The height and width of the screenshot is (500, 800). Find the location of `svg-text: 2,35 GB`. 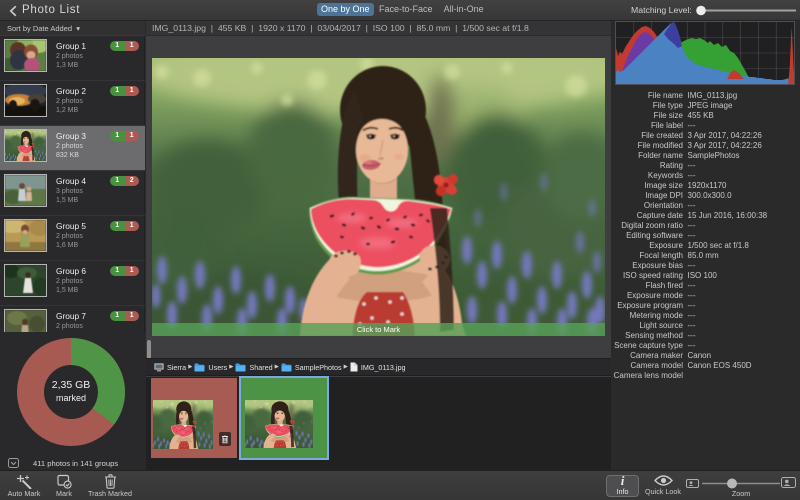

svg-text: 2,35 GB is located at coordinates (71, 385).